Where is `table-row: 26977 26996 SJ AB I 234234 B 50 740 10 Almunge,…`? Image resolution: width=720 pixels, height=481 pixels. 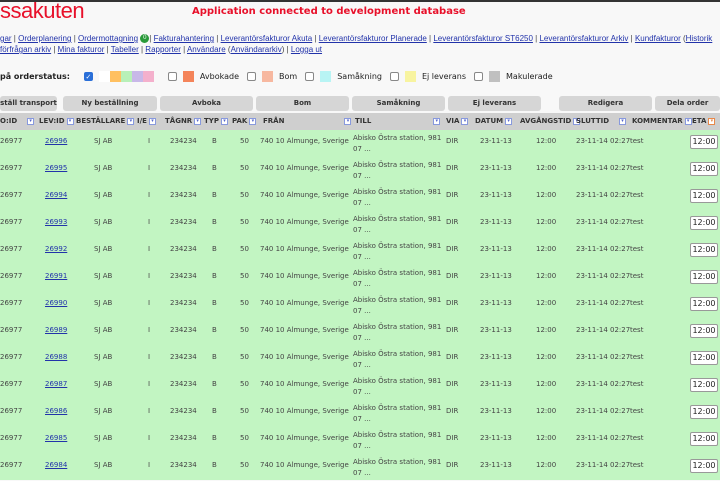 table-row: 26977 26996 SJ AB I 234234 B 50 740 10 Almunge,… is located at coordinates (360, 143).